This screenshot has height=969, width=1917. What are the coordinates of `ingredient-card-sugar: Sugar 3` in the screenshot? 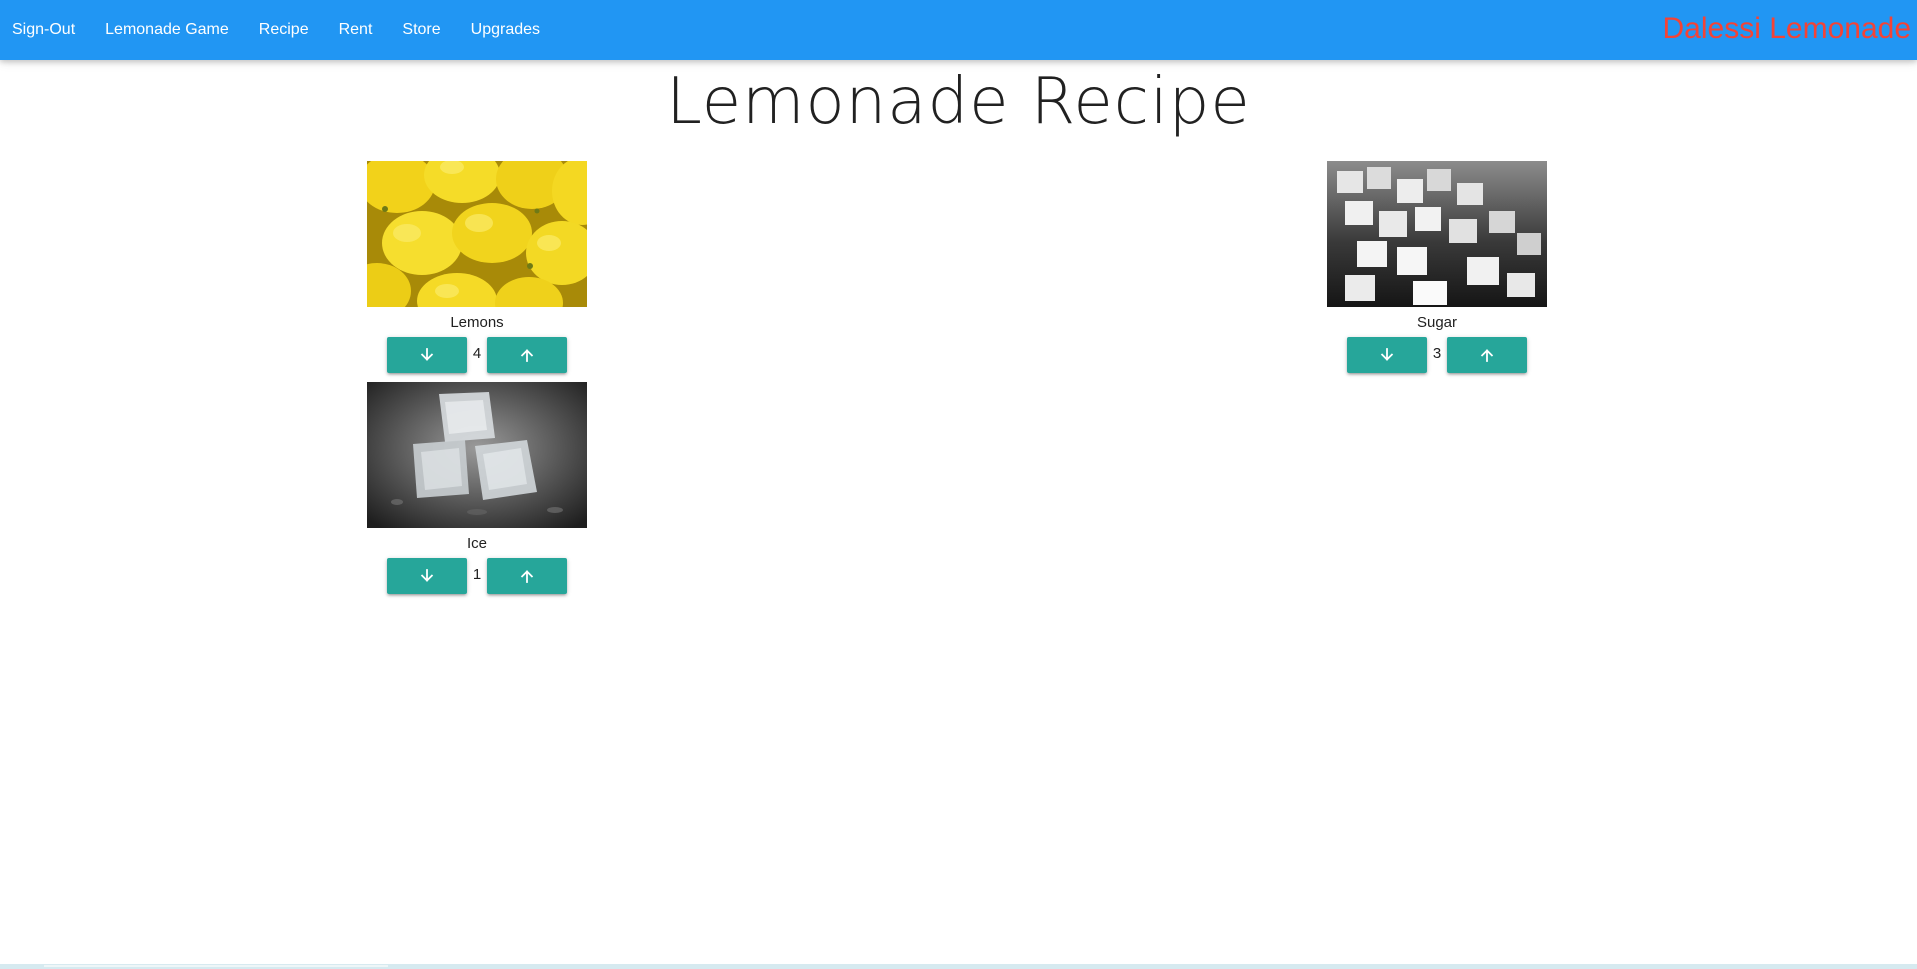 It's located at (1437, 267).